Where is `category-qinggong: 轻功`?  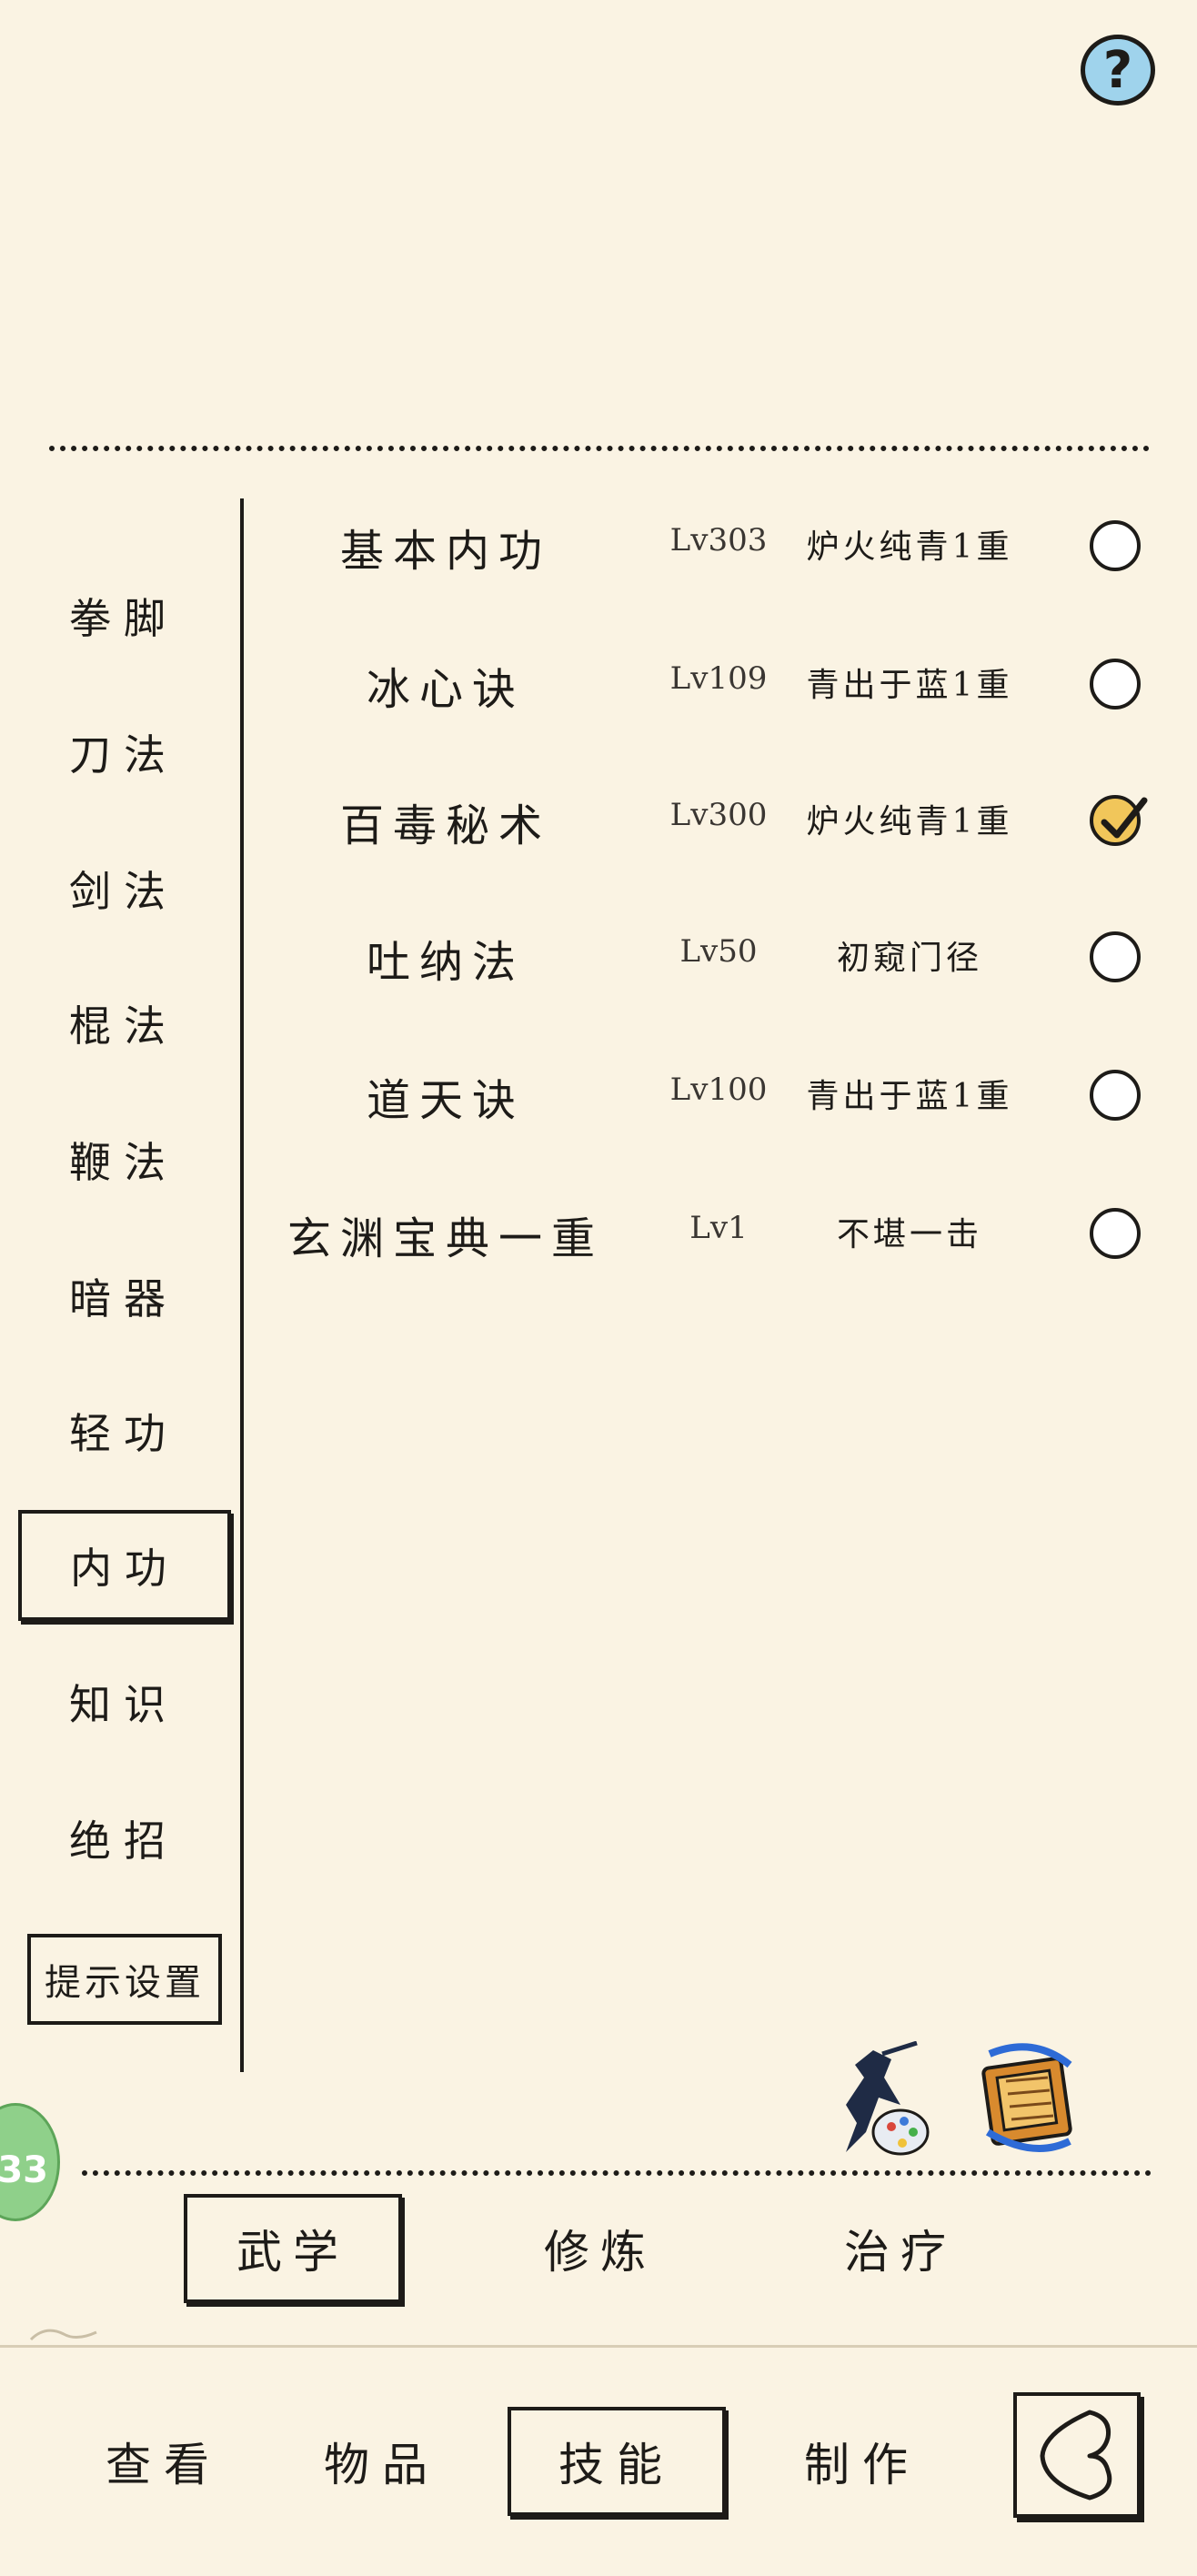 category-qinggong: 轻功 is located at coordinates (123, 1430).